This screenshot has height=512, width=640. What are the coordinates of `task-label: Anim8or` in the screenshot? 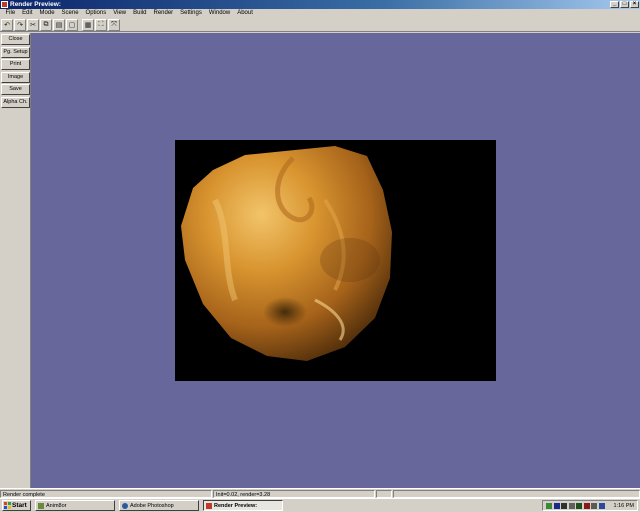 It's located at (56, 505).